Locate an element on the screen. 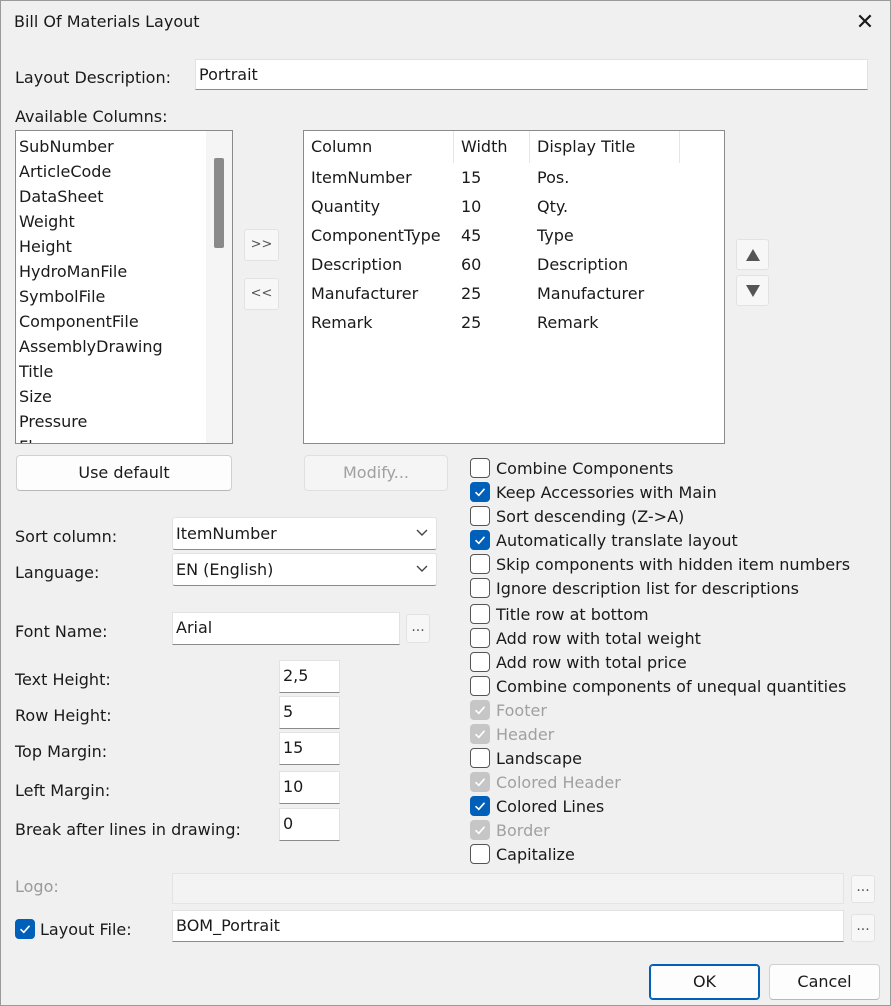 Image resolution: width=891 pixels, height=1006 pixels. option-checkbox-row: Title row at bottom is located at coordinates (559, 614).